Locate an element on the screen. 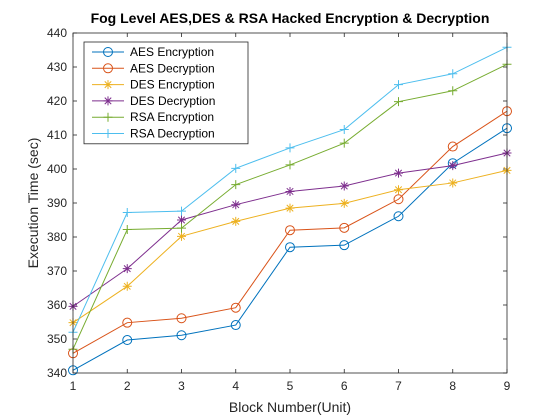 The height and width of the screenshot is (420, 560). y-tick-label: 410 is located at coordinates (57, 135).